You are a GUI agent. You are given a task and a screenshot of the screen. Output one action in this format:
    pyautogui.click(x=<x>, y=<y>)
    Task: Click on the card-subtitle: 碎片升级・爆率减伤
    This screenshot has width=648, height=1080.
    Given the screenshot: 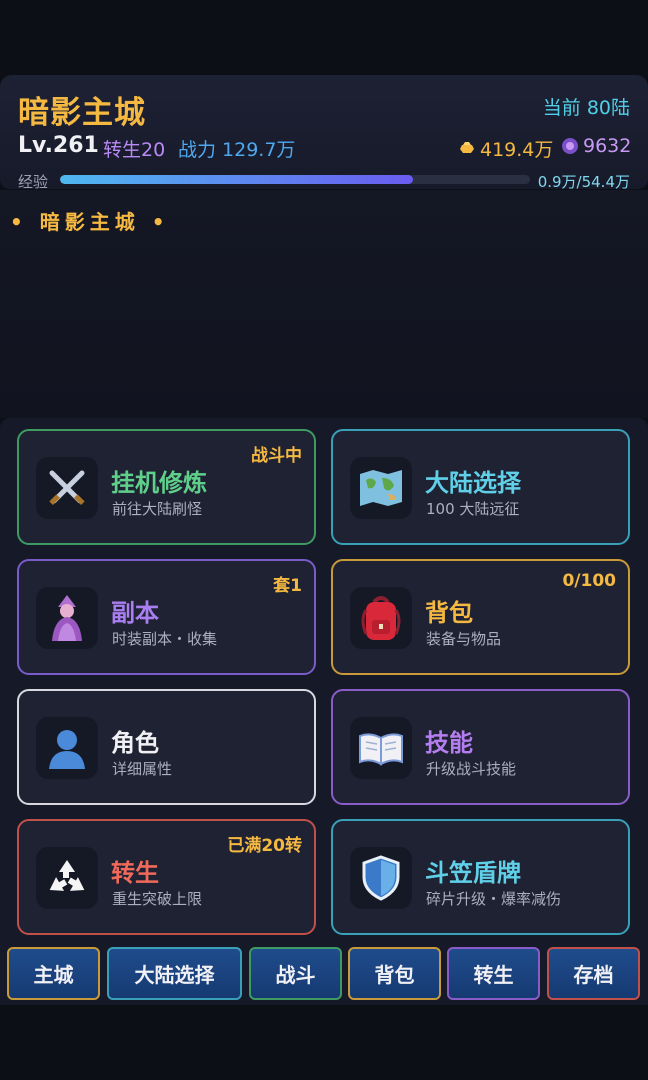 What is the action you would take?
    pyautogui.click(x=494, y=899)
    